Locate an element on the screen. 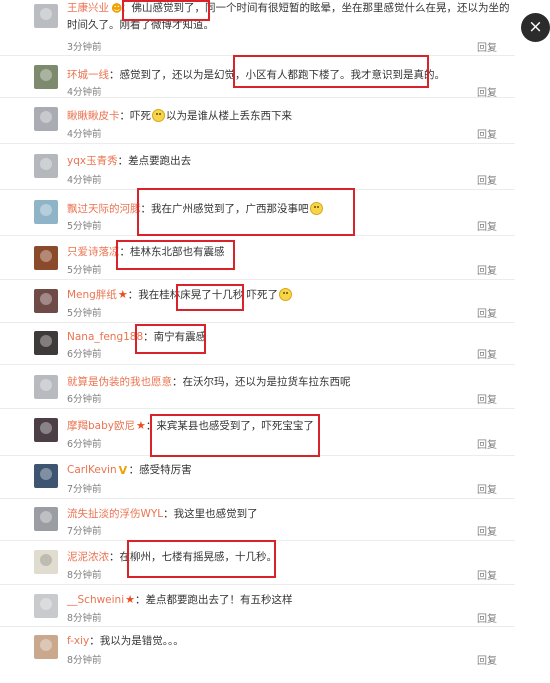 The image size is (550, 683). comment-item: 就算是伪装的我也愿意：在沃尔玛，还以为是拉货车拉东西呢 6分钟前 回复 is located at coordinates (257, 387).